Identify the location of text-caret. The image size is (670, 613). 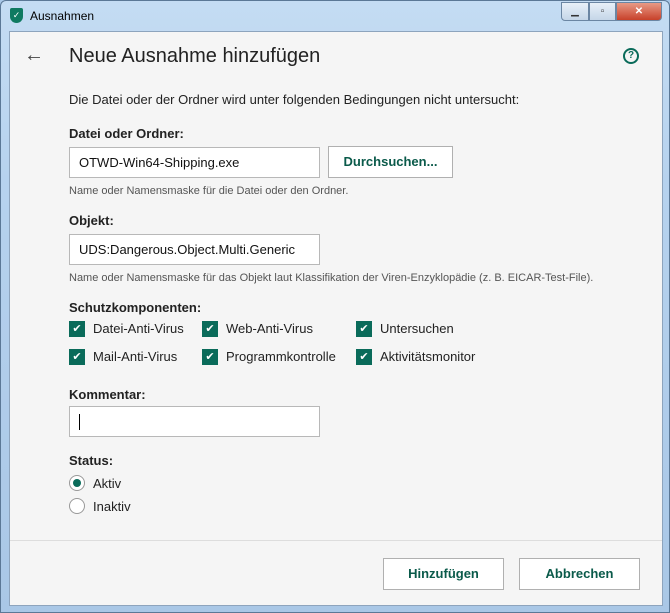
(79, 422).